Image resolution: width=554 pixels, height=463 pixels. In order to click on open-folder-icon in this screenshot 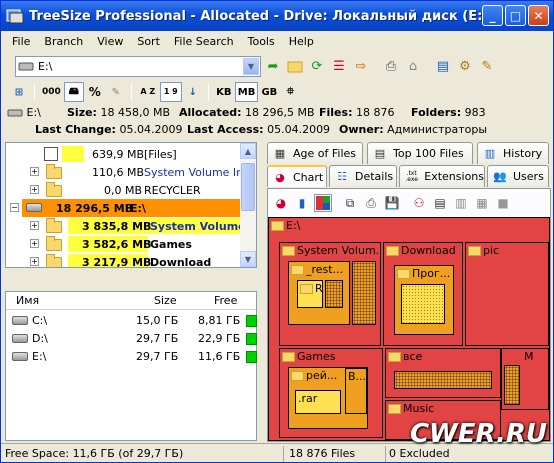, I will do `click(295, 66)`.